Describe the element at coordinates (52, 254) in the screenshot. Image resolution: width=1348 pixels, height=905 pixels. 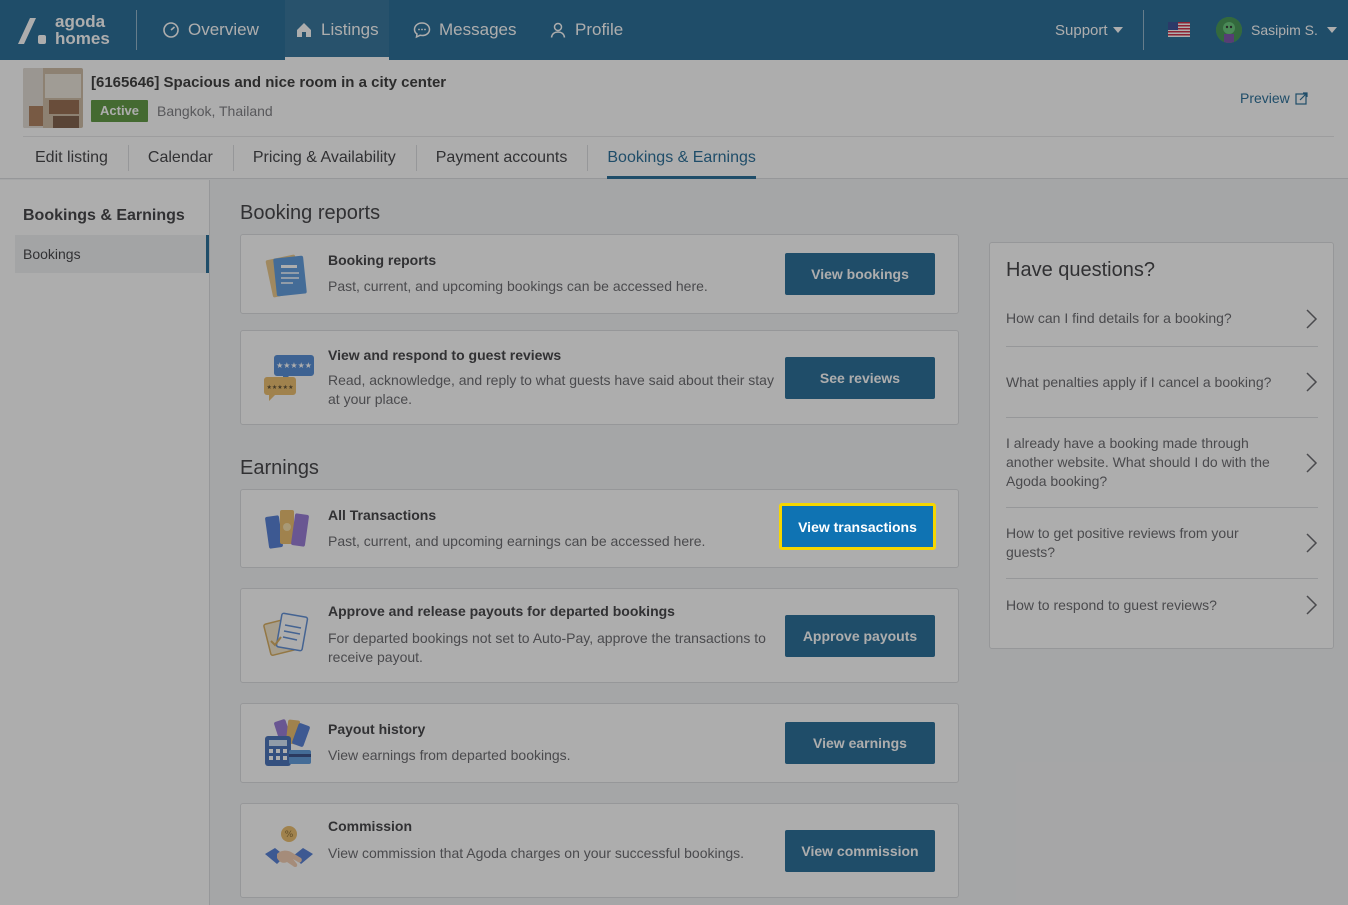
I see `sidebar-item-label: Bookings` at that location.